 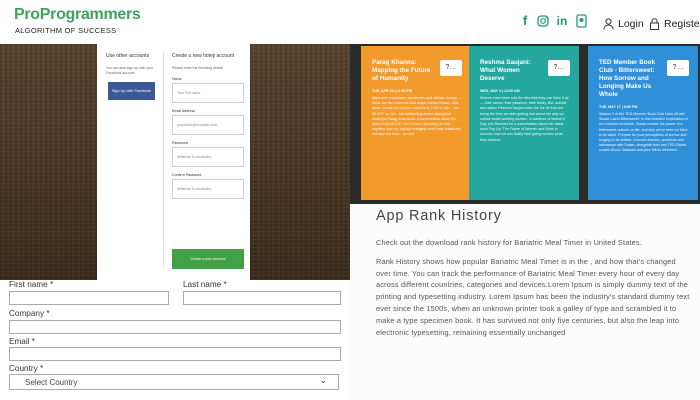 I want to click on section-title: App Rank History, so click(x=439, y=216).